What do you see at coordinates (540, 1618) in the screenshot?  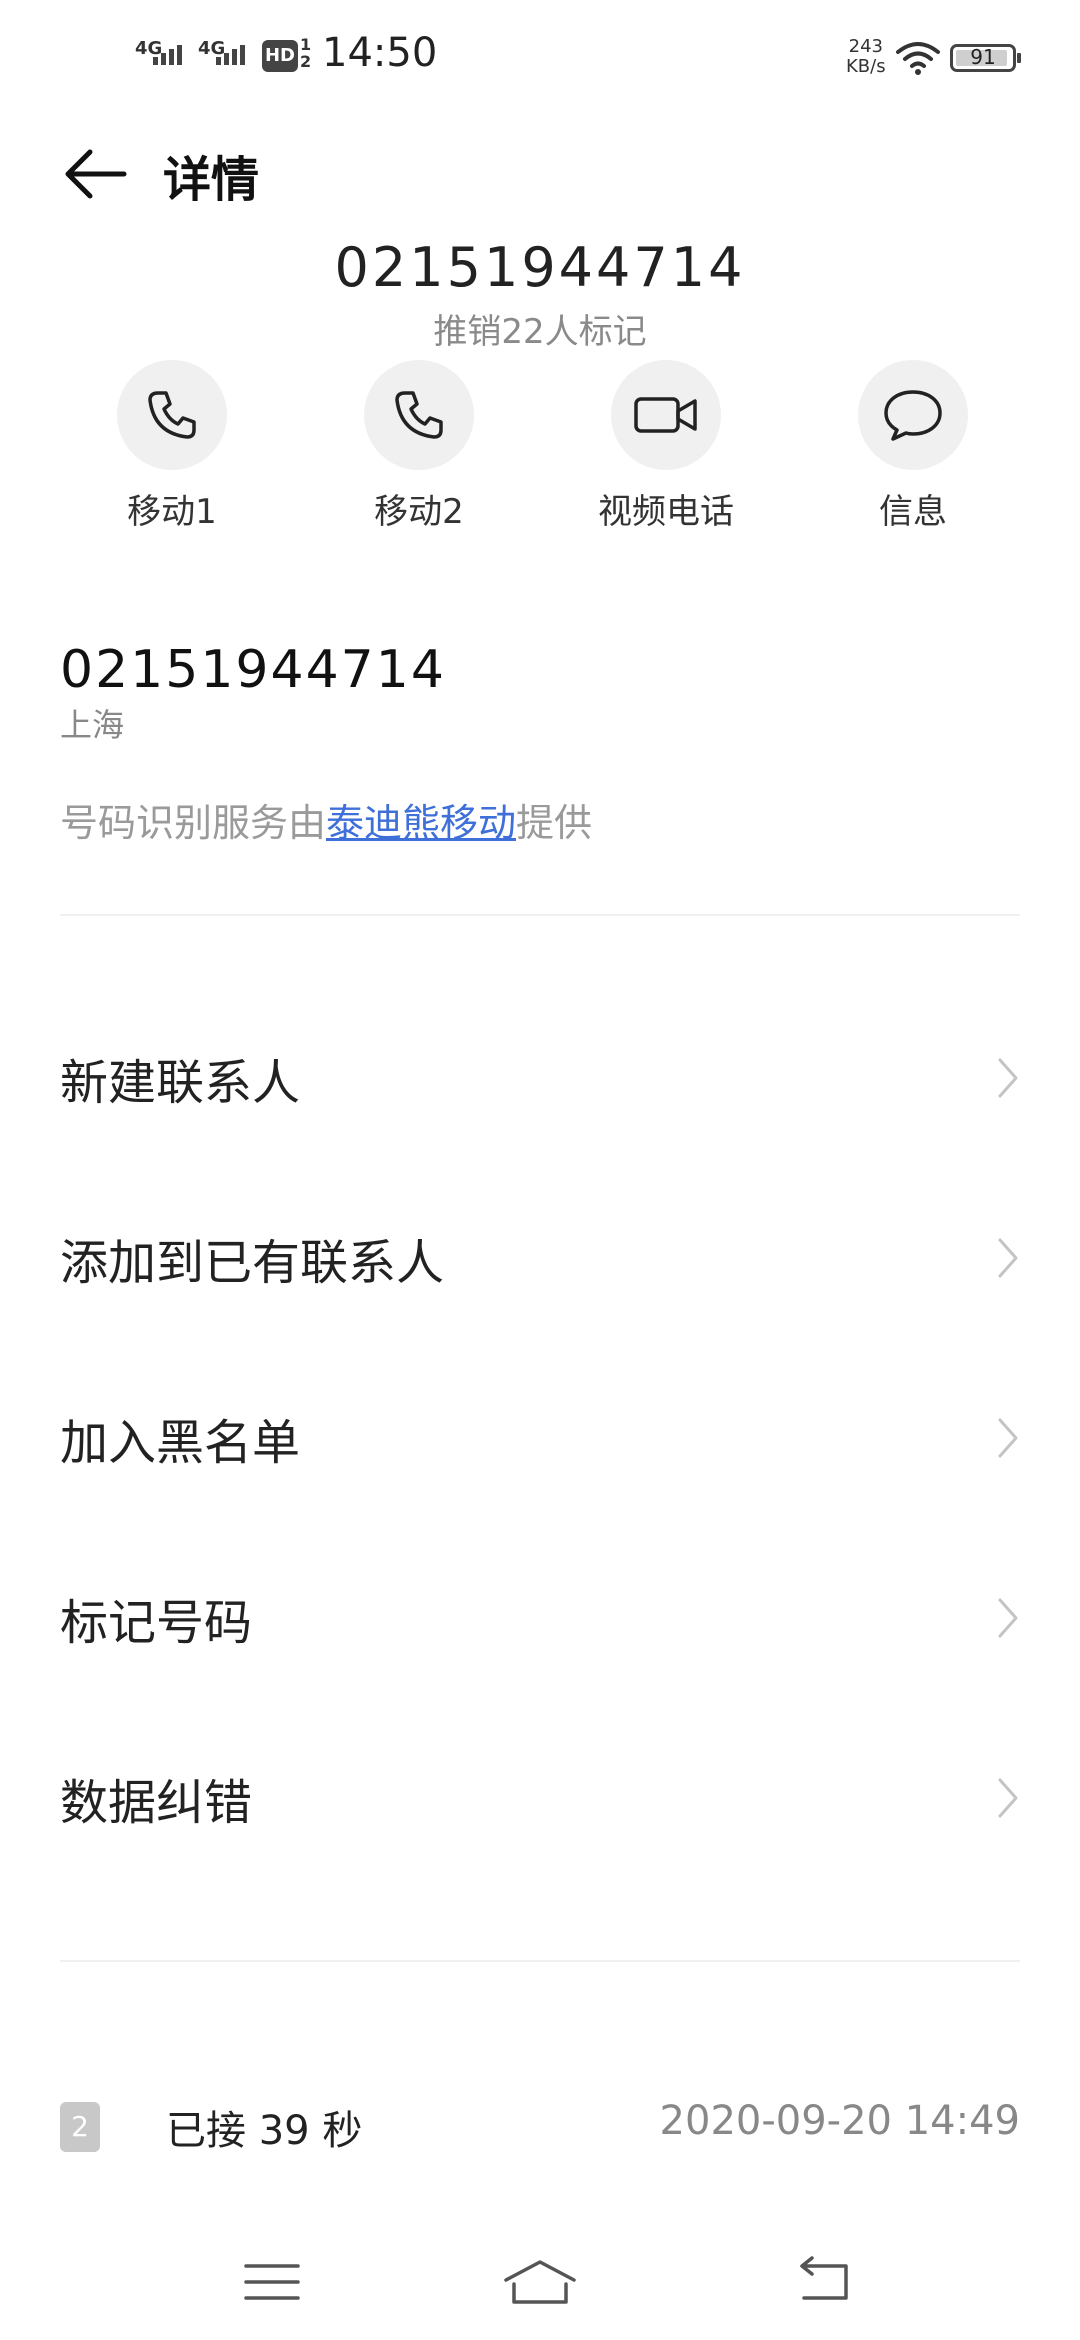 I see `menu-mark-number: 标记号码` at bounding box center [540, 1618].